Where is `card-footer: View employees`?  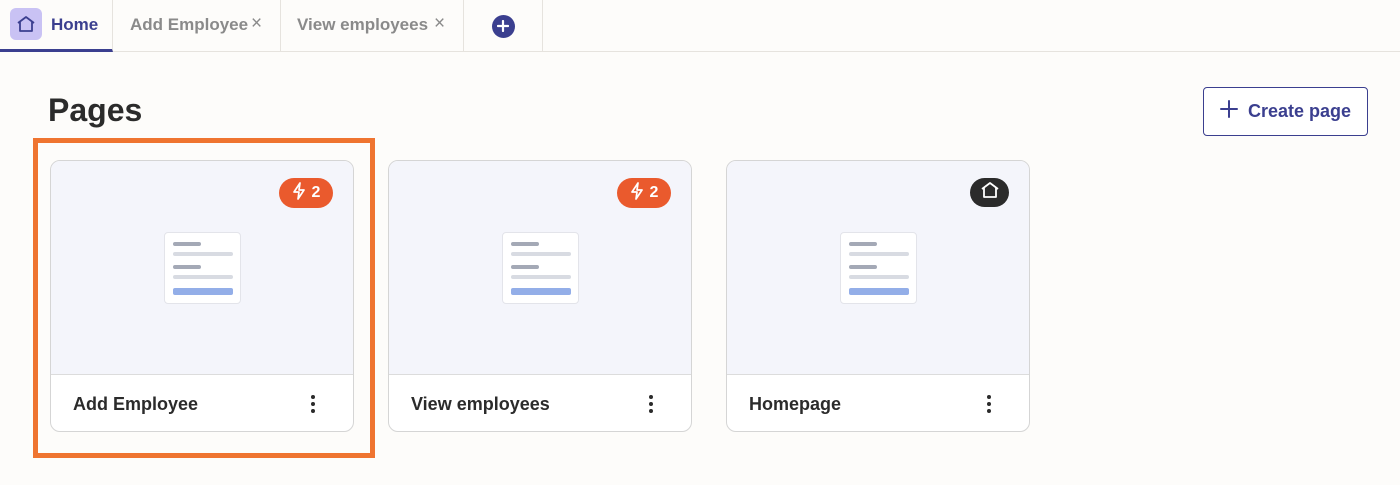
card-footer: View employees is located at coordinates (540, 403).